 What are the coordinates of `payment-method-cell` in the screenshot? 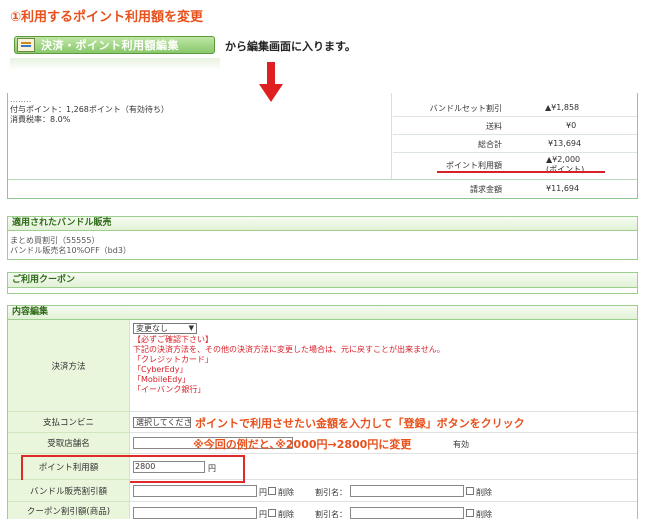 It's located at (383, 366).